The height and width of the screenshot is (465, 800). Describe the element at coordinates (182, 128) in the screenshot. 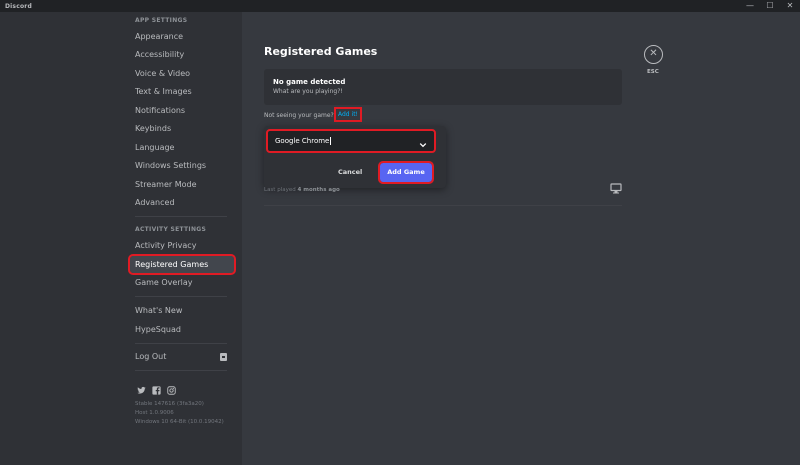

I see `sidebar-item-keybinds: Keybinds` at that location.